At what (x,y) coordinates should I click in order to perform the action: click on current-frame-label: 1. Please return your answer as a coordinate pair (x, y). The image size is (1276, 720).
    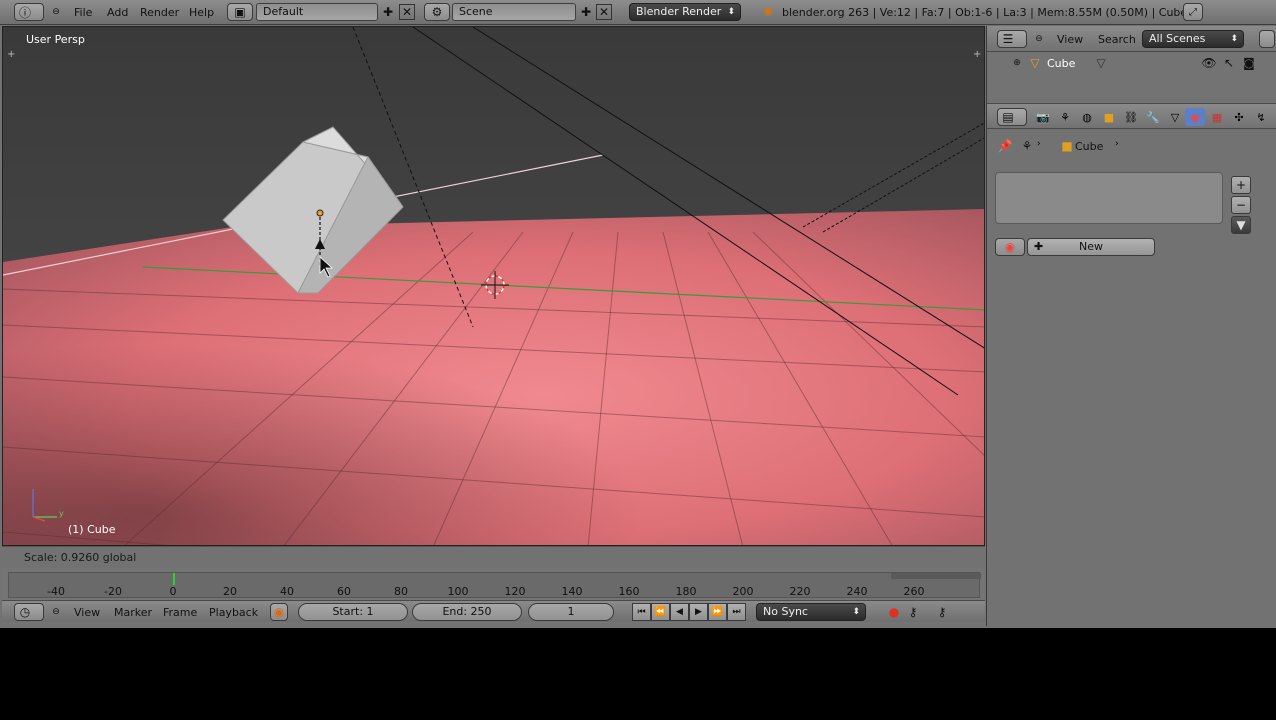
    Looking at the image, I should click on (571, 611).